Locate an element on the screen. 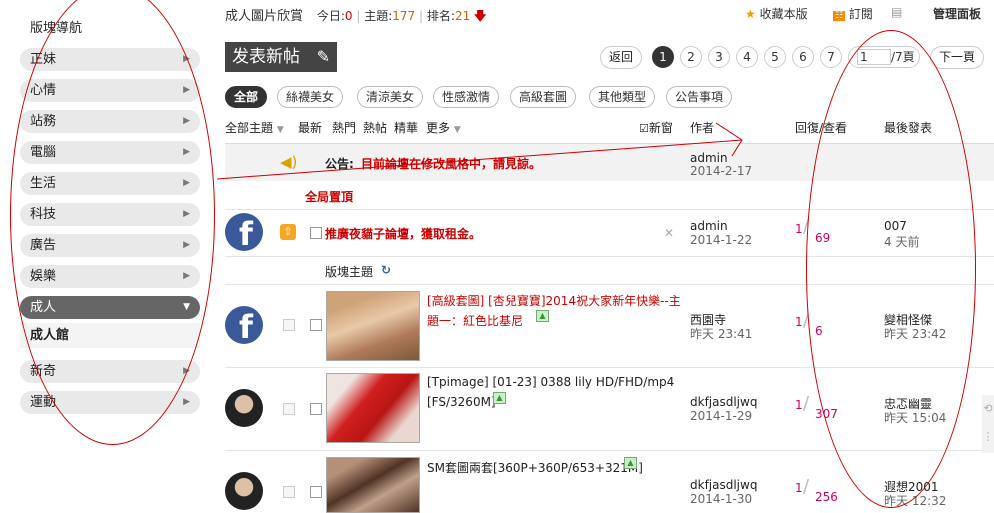 The width and height of the screenshot is (994, 513). section-label: 版塊主題 is located at coordinates (349, 272).